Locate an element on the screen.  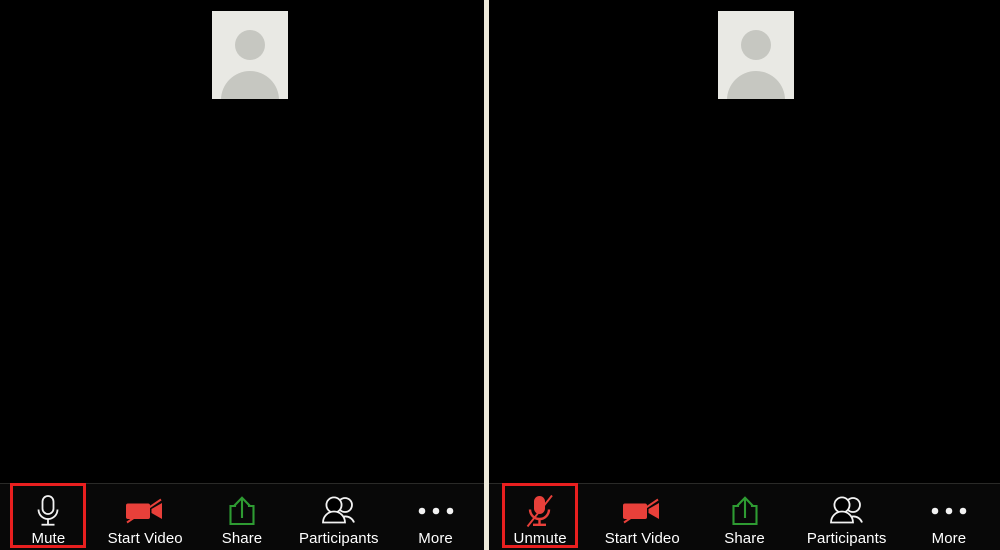
meeting-toolbar: Mute Start Video Share Participants More is located at coordinates (242, 516).